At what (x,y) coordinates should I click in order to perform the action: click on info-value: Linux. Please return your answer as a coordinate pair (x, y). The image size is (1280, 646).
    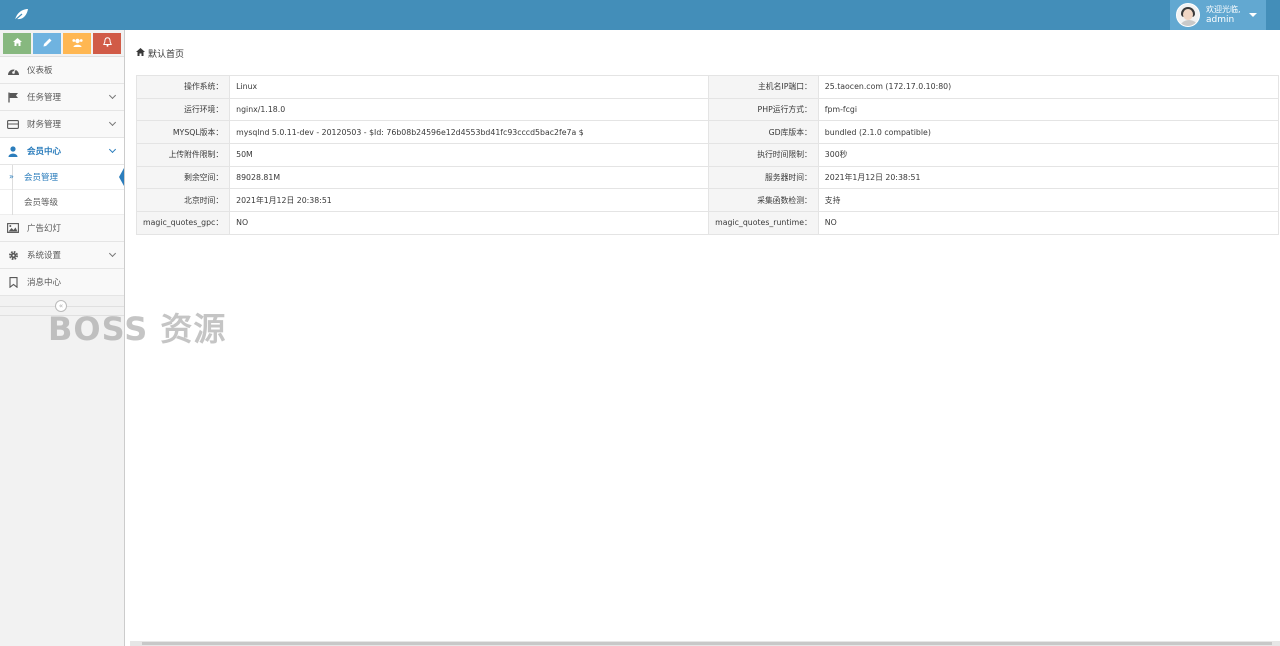
    Looking at the image, I should click on (469, 87).